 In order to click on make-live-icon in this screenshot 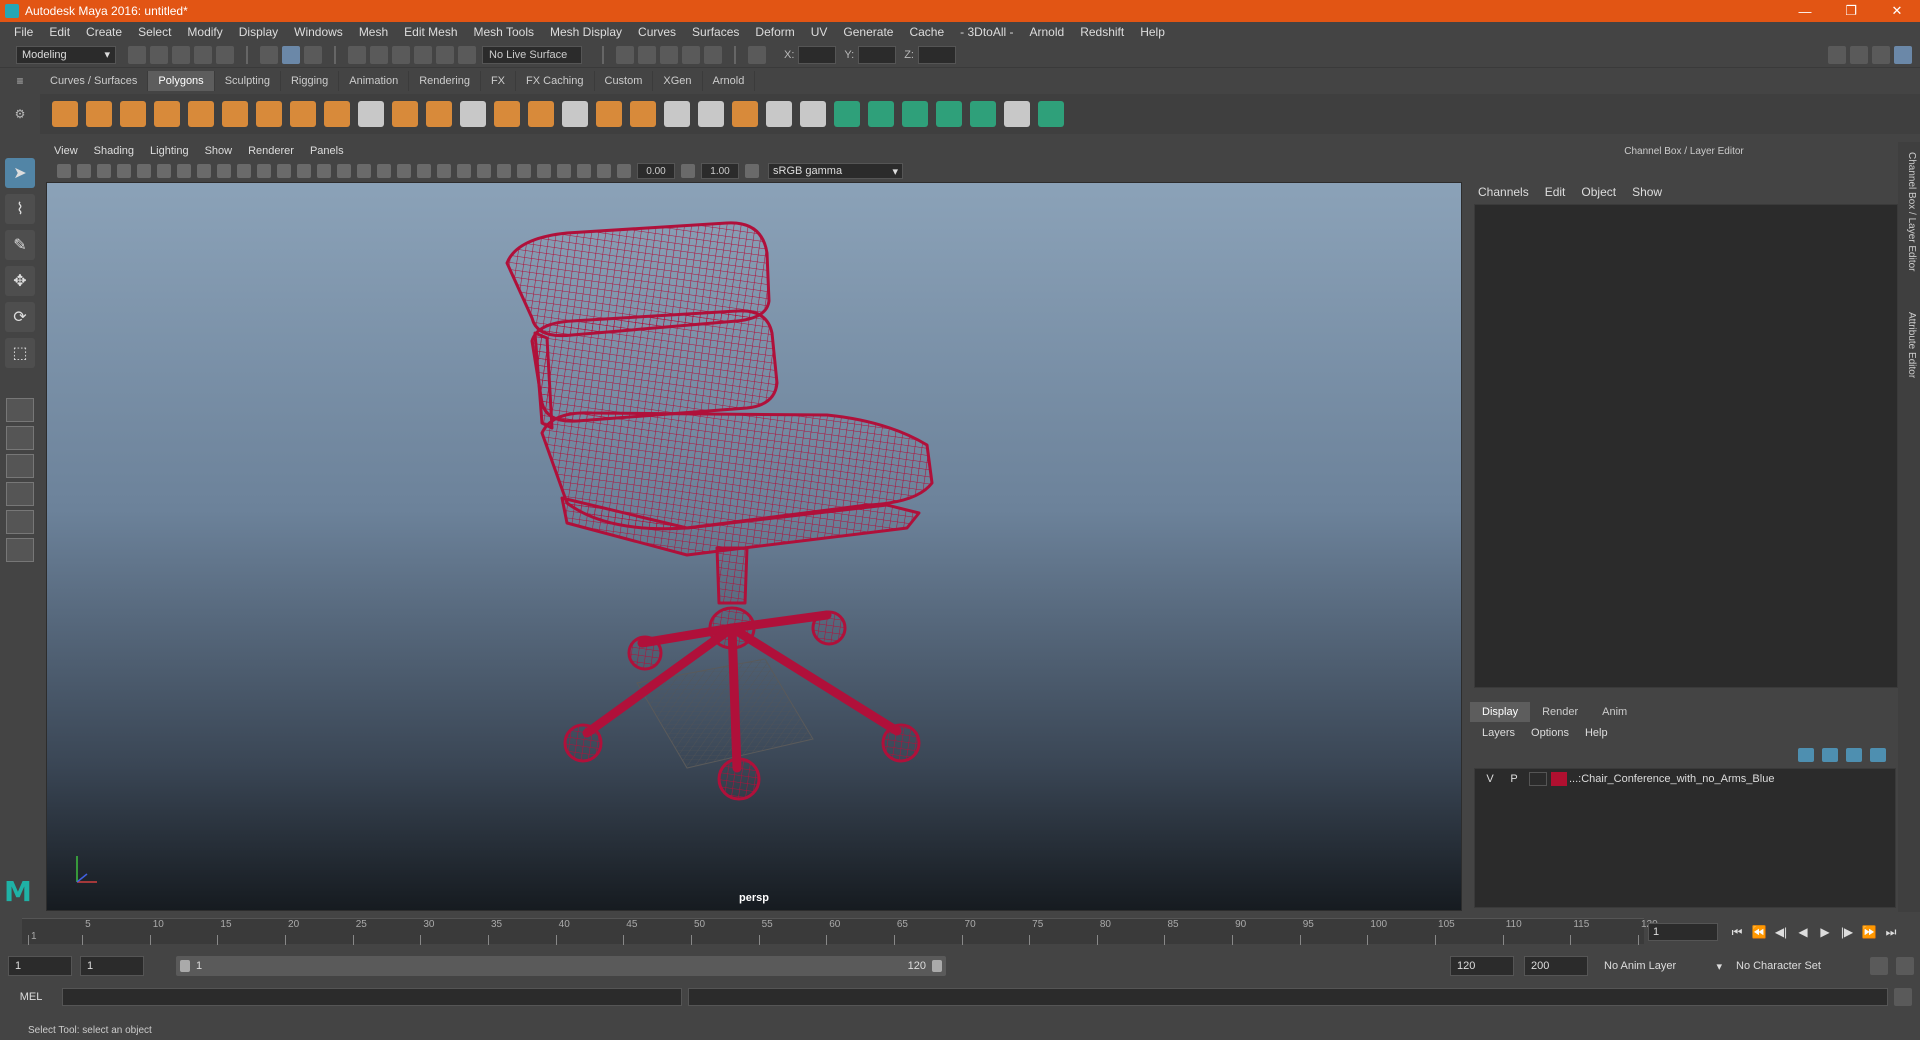, I will do `click(467, 54)`.